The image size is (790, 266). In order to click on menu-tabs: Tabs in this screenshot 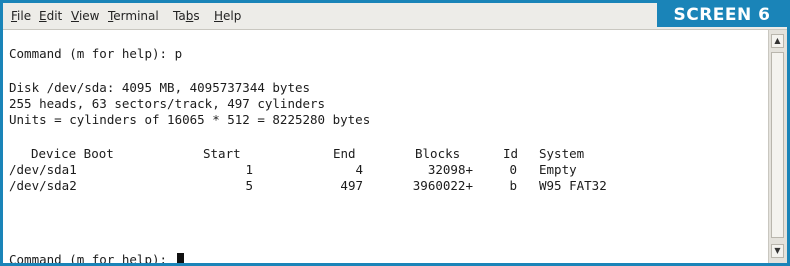, I will do `click(186, 16)`.